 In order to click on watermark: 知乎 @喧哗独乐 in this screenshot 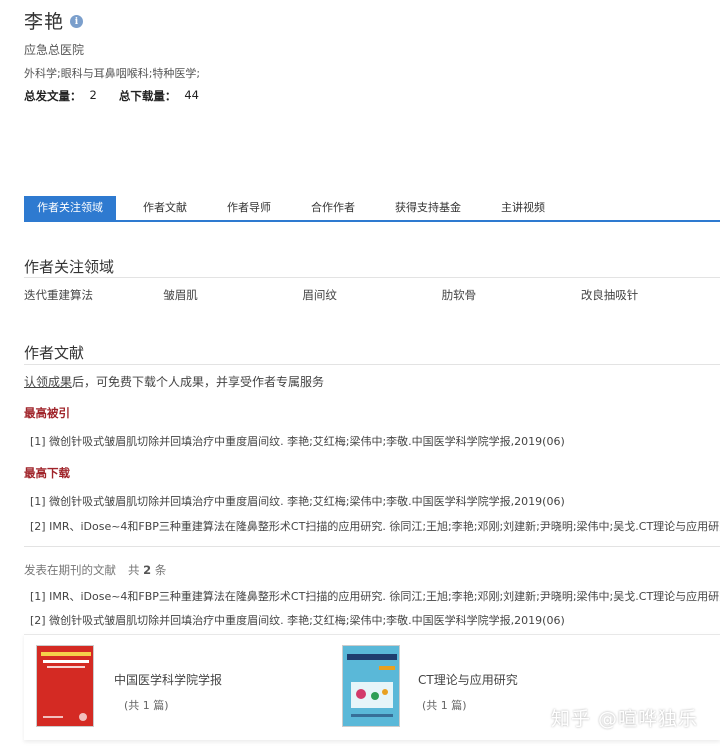, I will do `click(624, 719)`.